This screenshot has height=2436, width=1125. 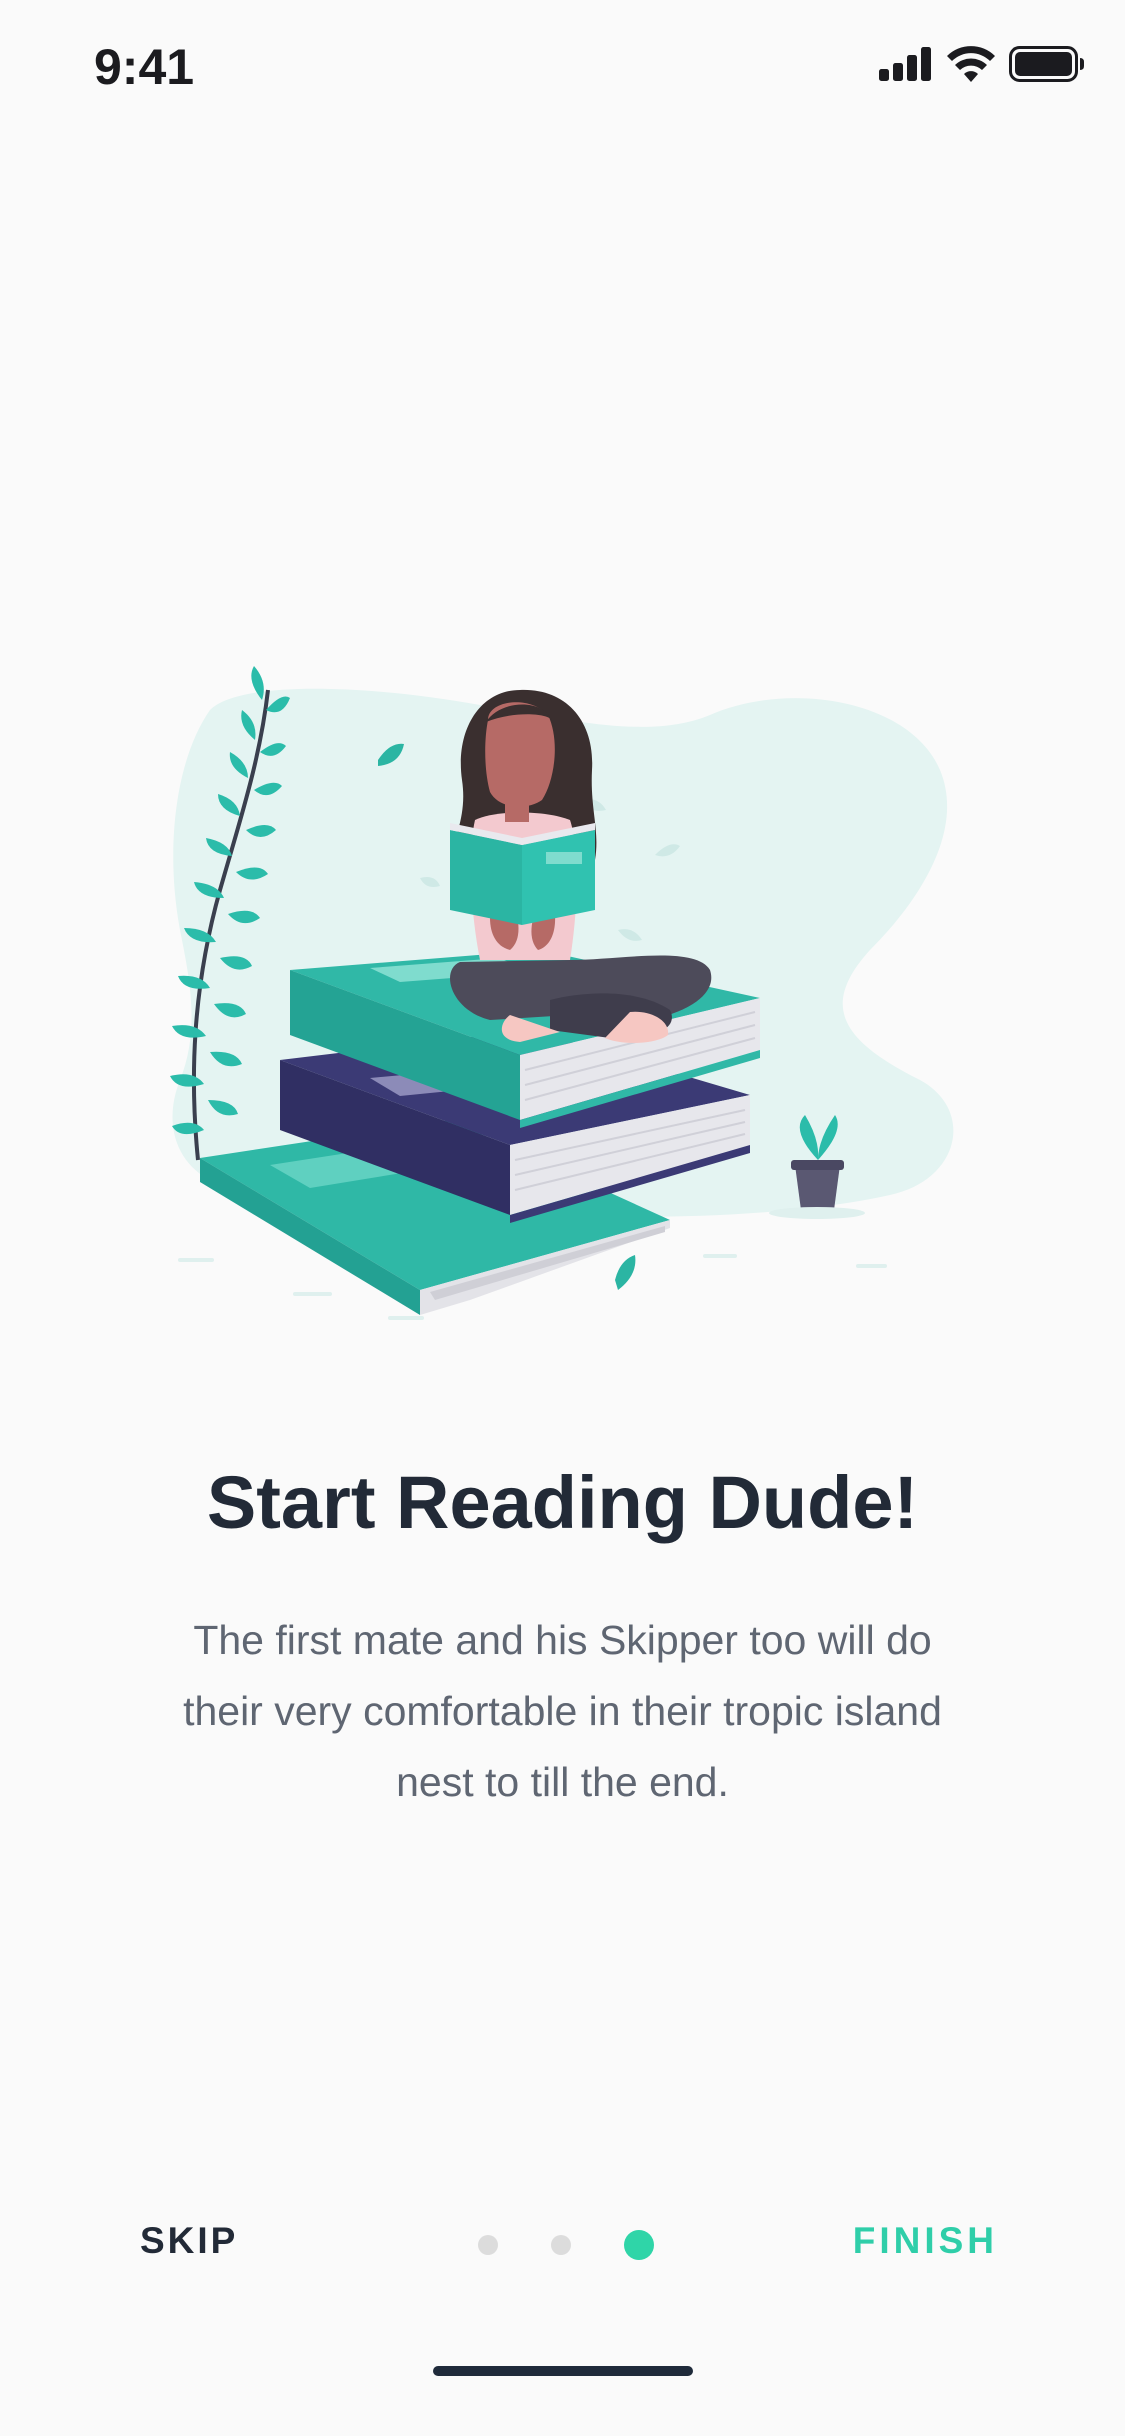 I want to click on wifi-icon, so click(x=971, y=64).